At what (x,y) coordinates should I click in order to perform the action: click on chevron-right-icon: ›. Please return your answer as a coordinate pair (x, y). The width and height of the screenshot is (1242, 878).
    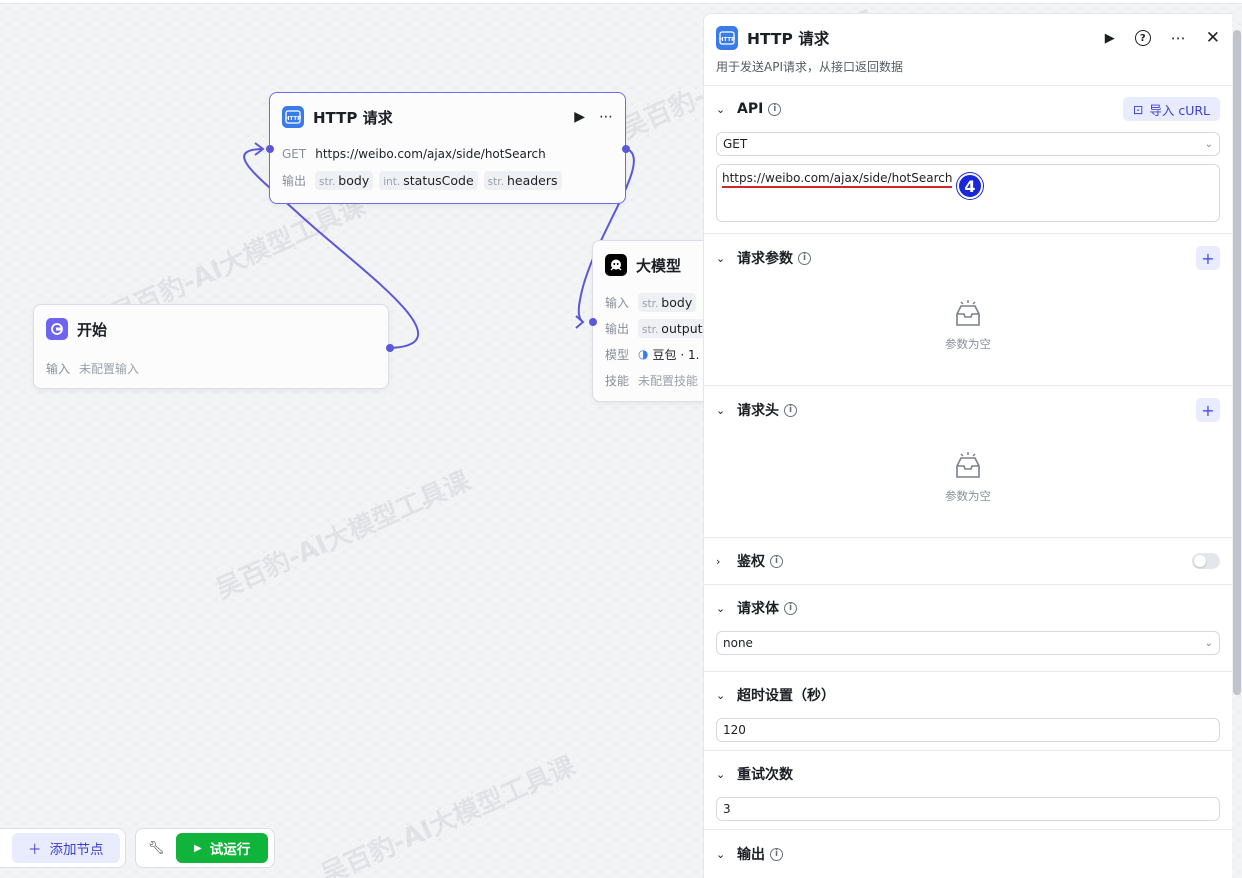
    Looking at the image, I should click on (725, 561).